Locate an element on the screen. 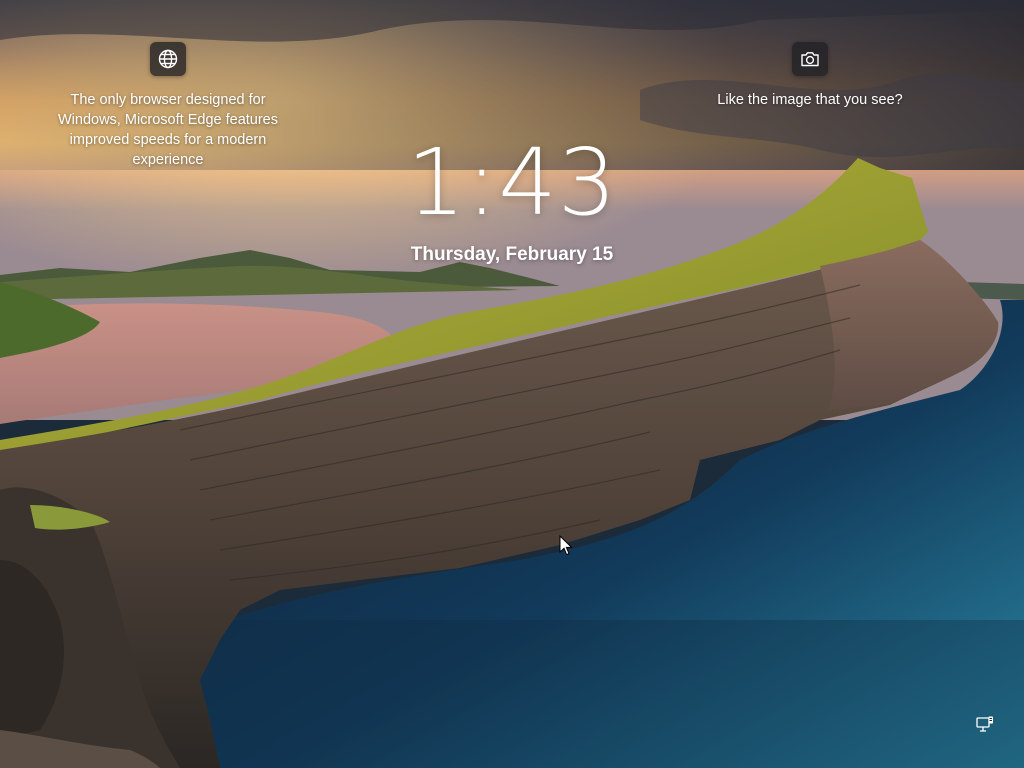 This screenshot has width=1024, height=768. lock-screen-date: Thursday, February 15 is located at coordinates (512, 254).